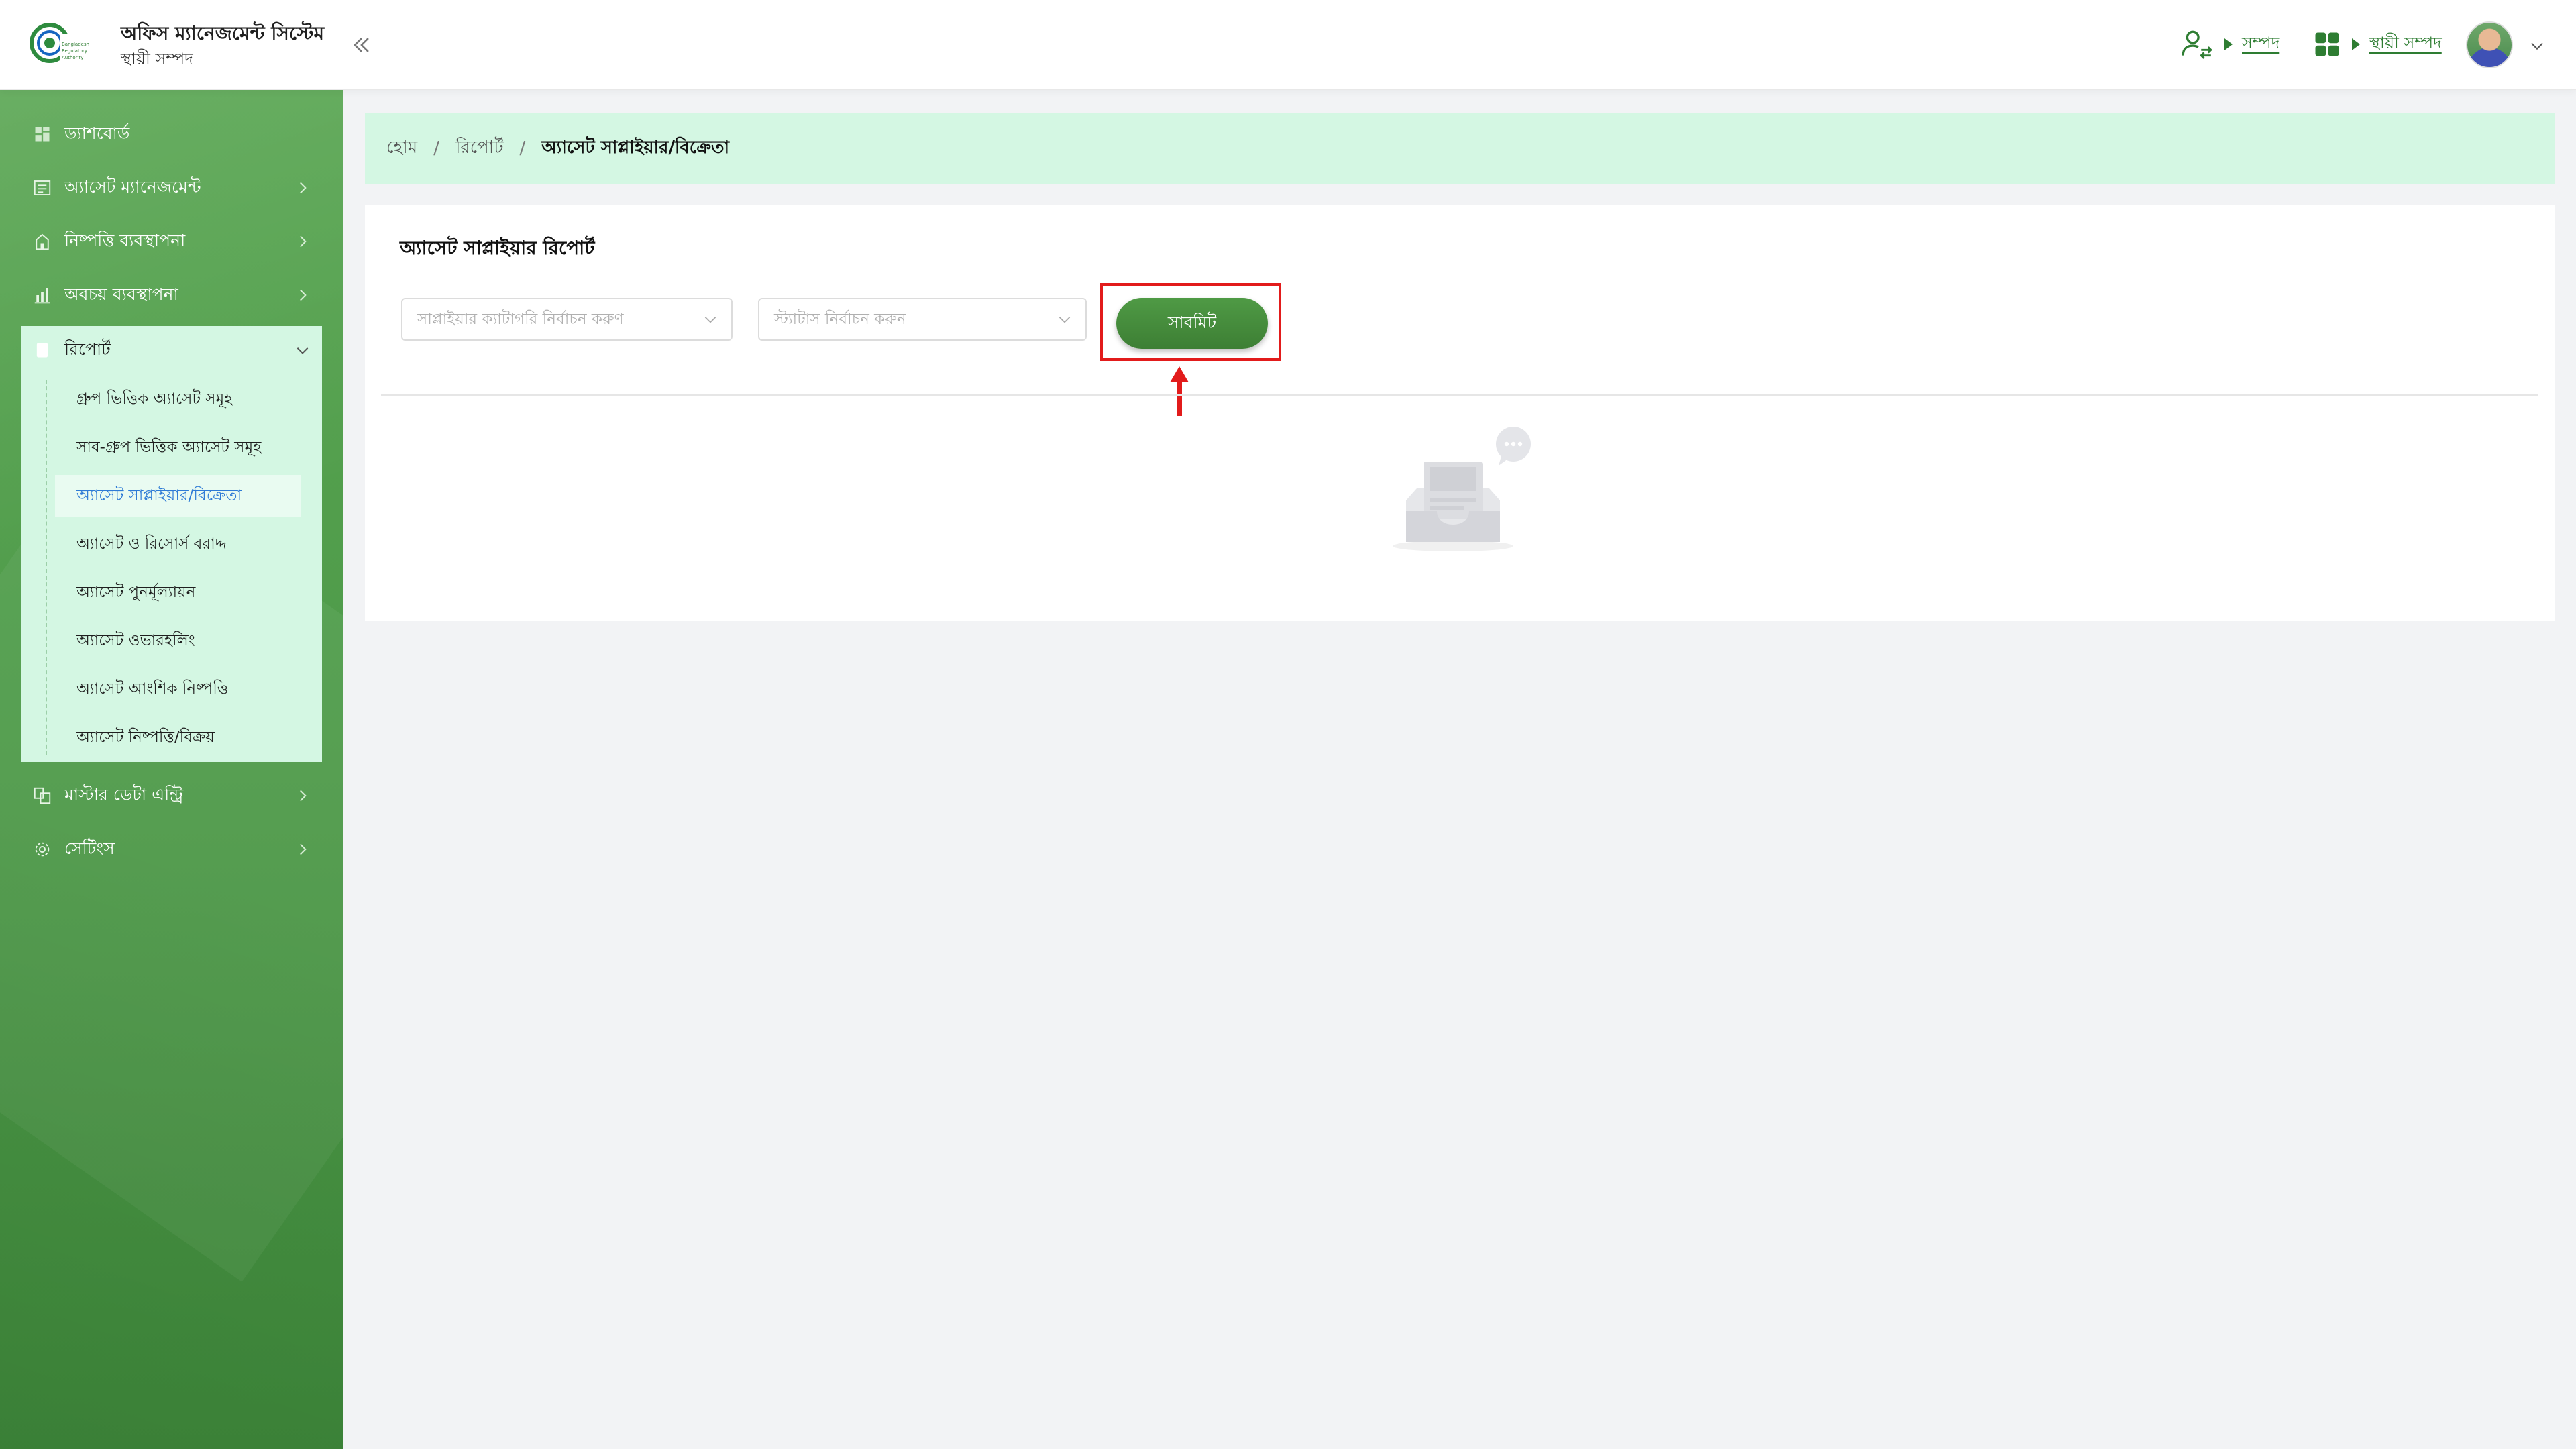  I want to click on sidebar-item-depreciation: অবচয় ব্যবস্থাপনা, so click(171, 295).